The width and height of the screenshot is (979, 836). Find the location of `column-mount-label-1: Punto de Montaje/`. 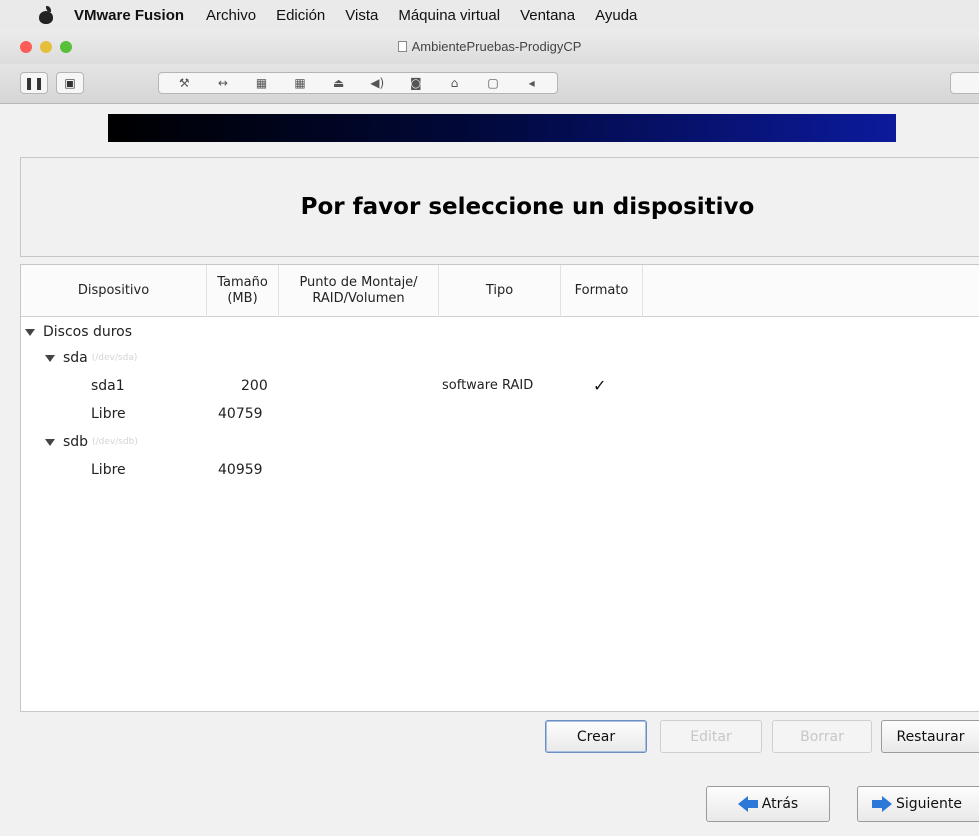

column-mount-label-1: Punto de Montaje/ is located at coordinates (358, 282).